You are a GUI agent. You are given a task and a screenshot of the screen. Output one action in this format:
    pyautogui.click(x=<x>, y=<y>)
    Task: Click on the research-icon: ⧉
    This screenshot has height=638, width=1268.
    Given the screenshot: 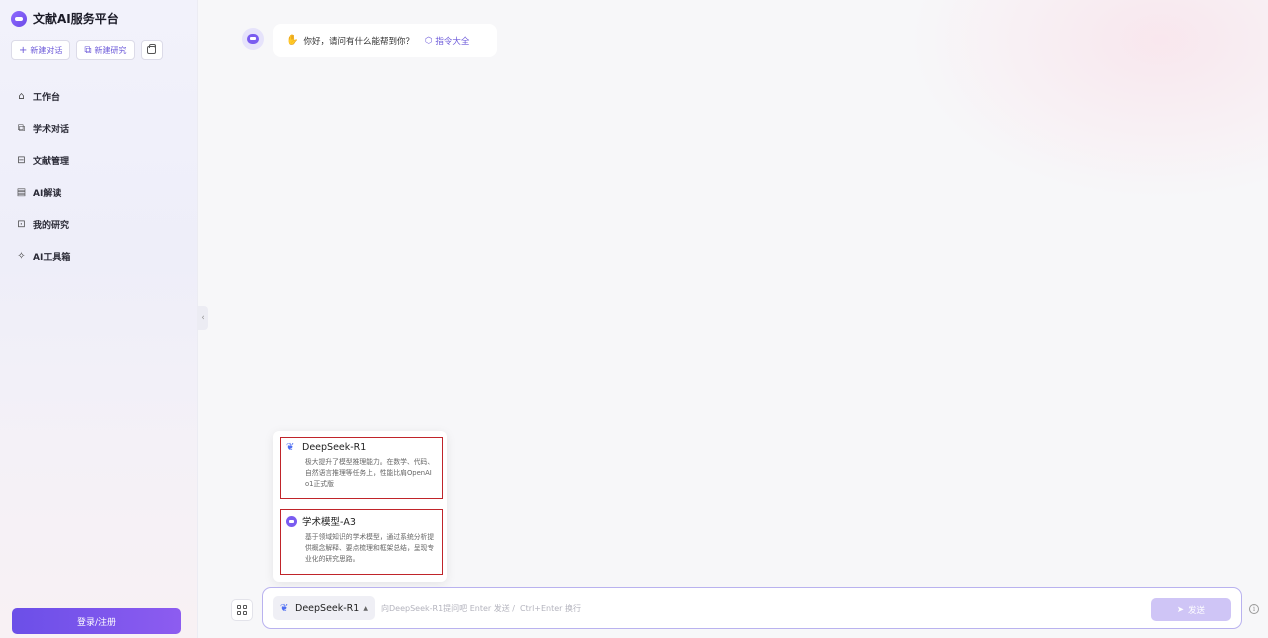 What is the action you would take?
    pyautogui.click(x=88, y=50)
    